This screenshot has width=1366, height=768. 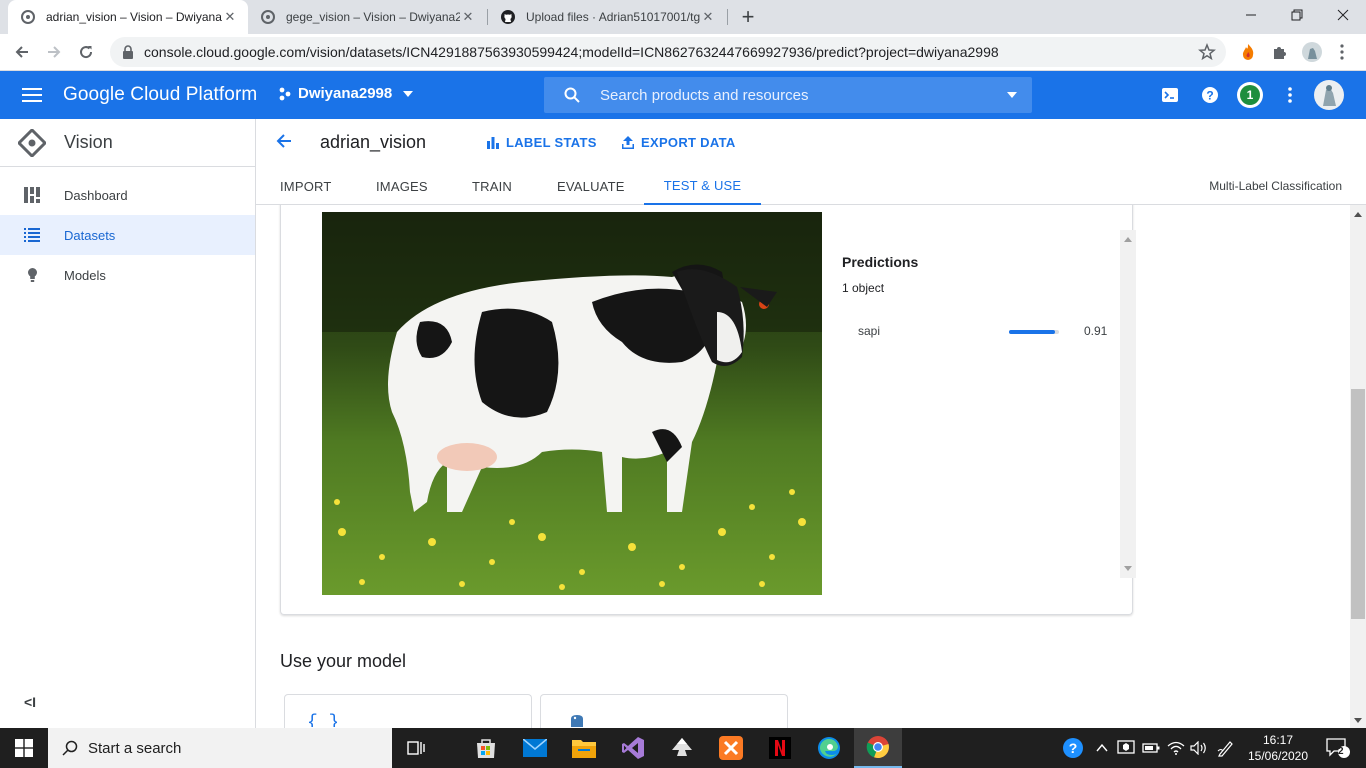 What do you see at coordinates (704, 95) in the screenshot?
I see `search-placeholder: Search products and resources` at bounding box center [704, 95].